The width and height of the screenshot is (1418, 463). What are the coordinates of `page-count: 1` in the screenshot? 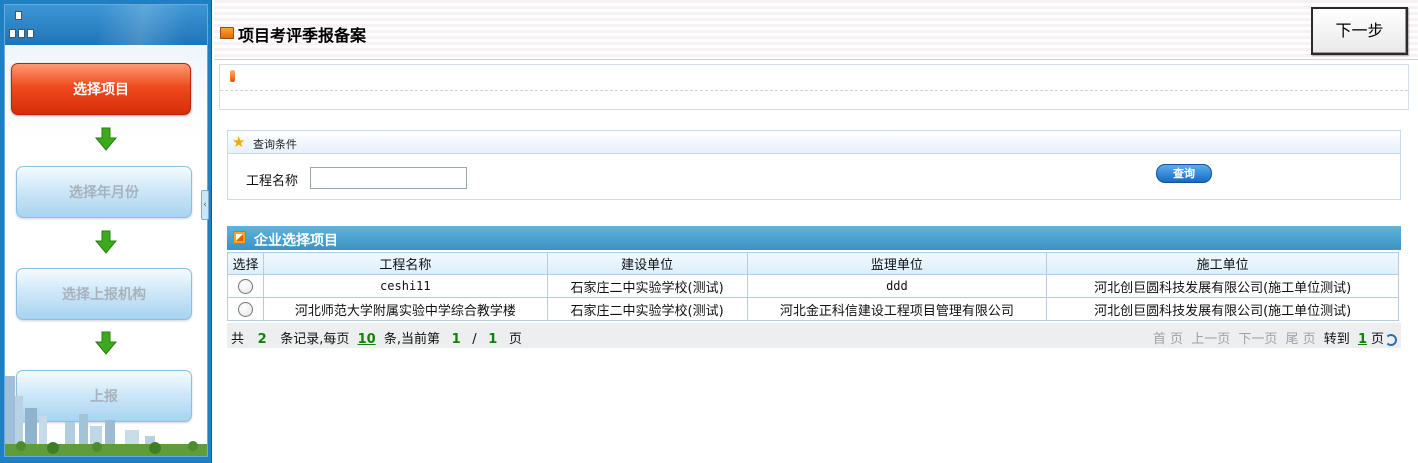 It's located at (493, 339).